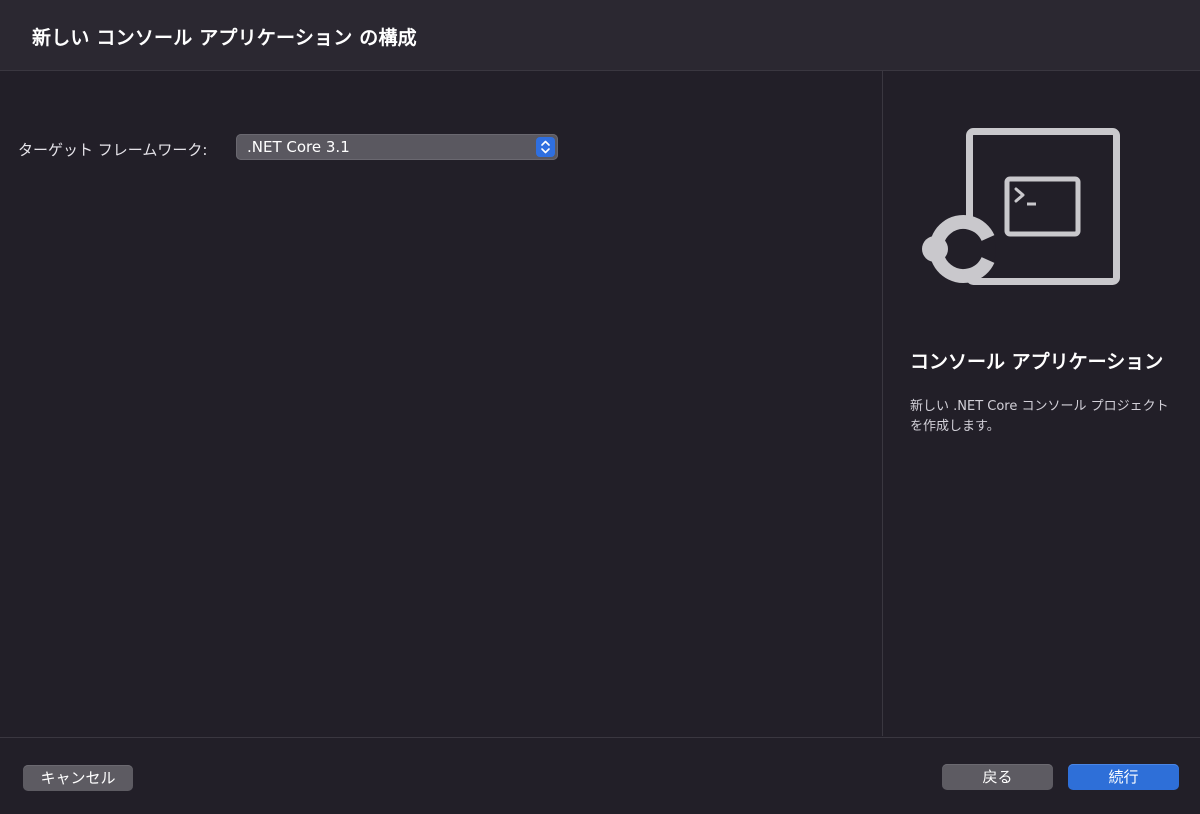  Describe the element at coordinates (1039, 416) in the screenshot. I see `template-description: 新しい .NET Core コンソール プロジェクトを作成します。` at that location.